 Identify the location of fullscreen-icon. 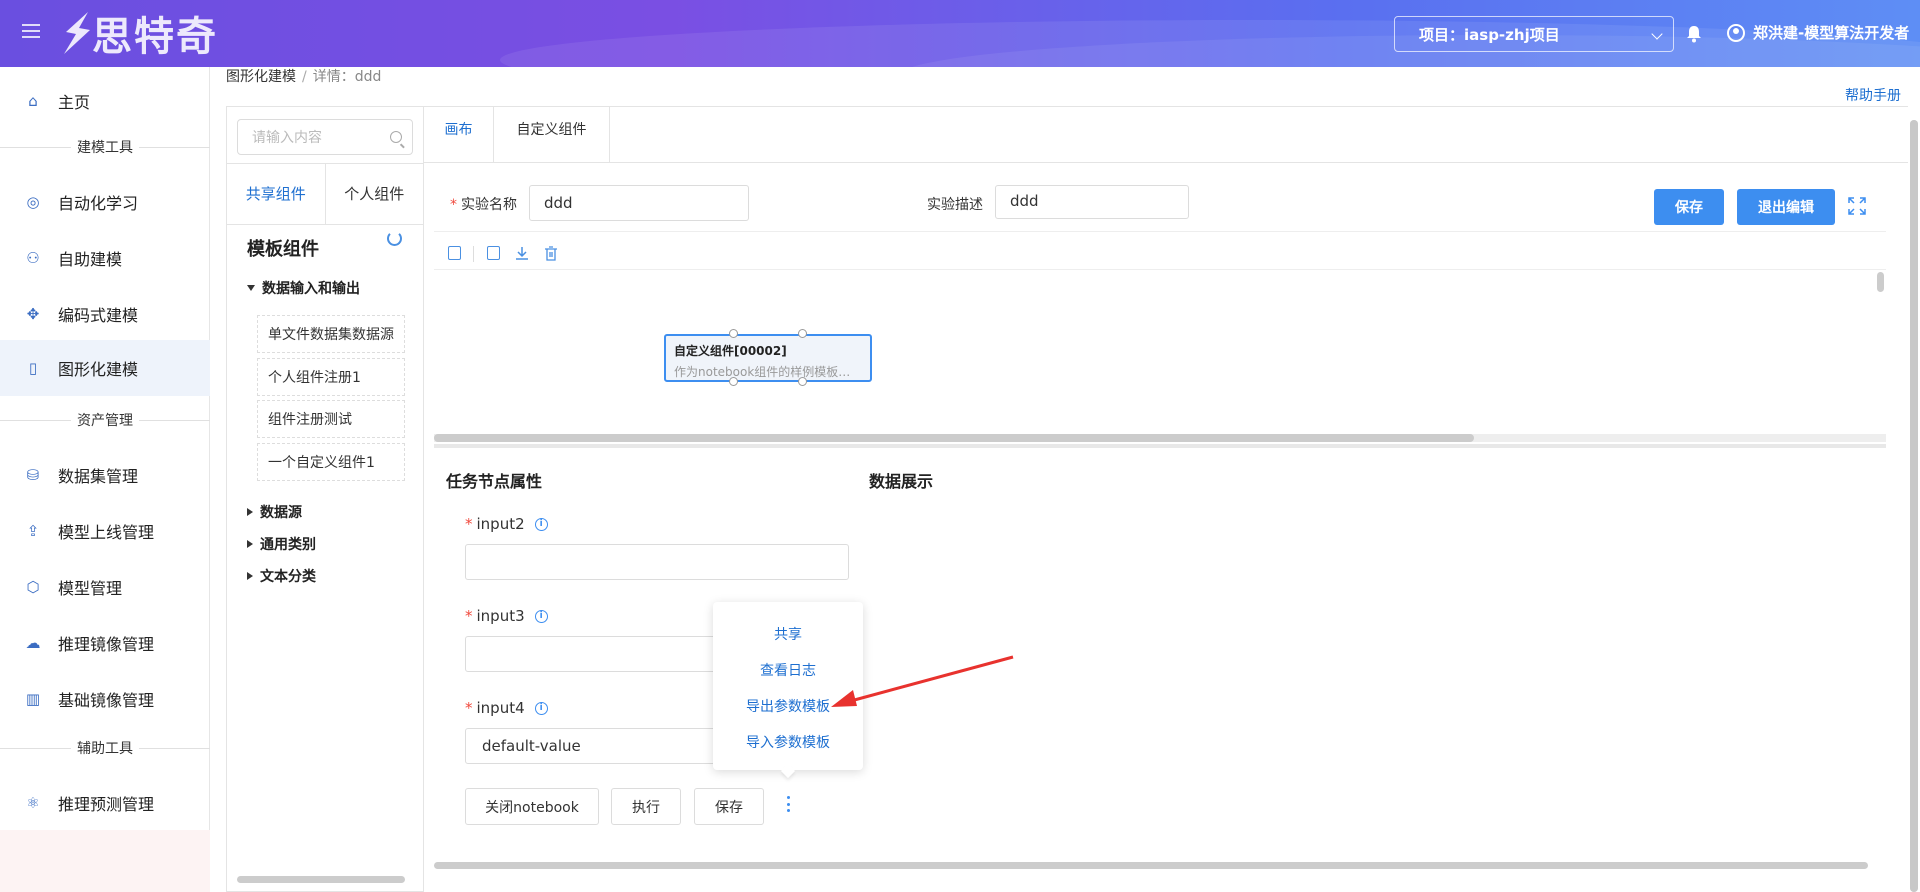
(1857, 206).